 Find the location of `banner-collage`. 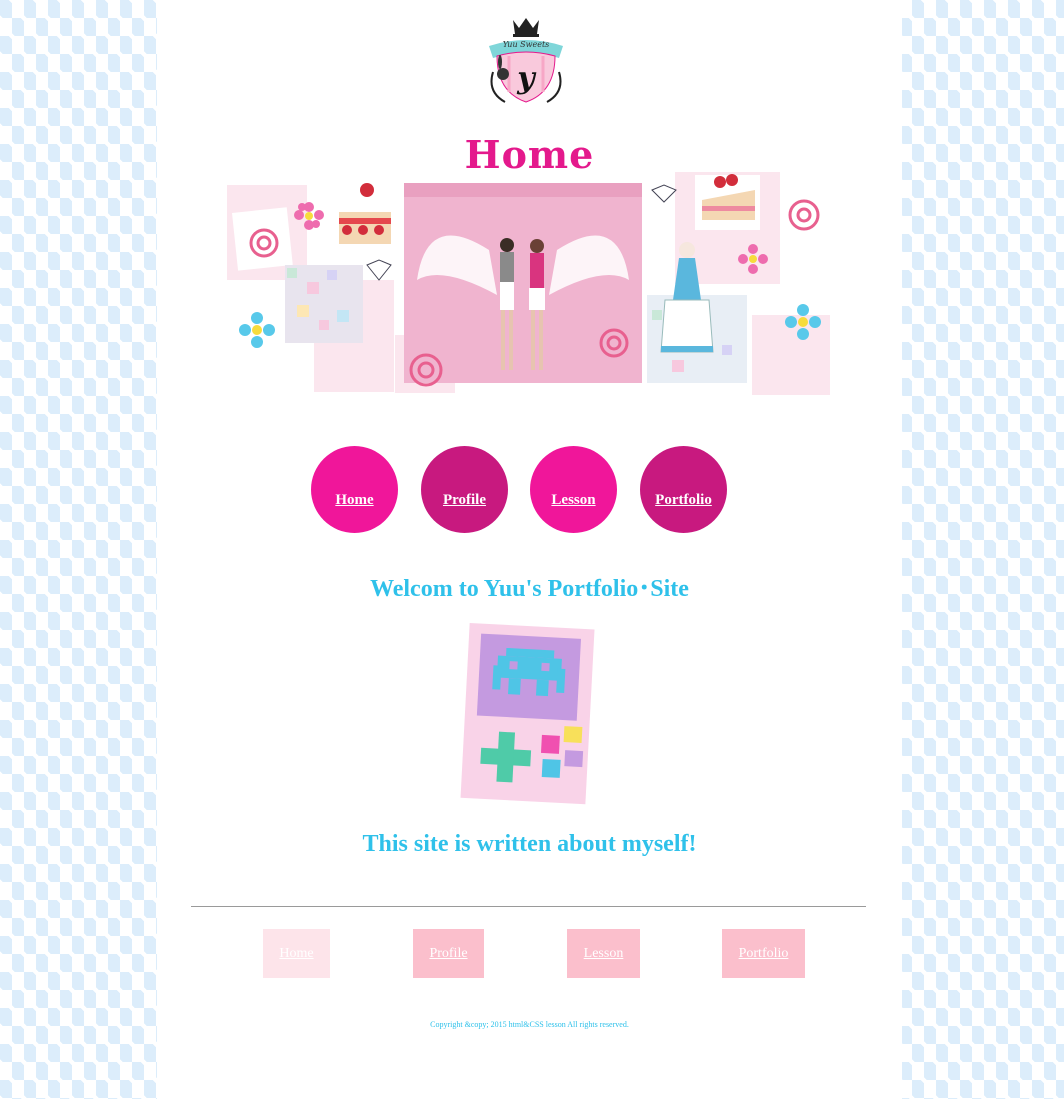

banner-collage is located at coordinates (528, 283).